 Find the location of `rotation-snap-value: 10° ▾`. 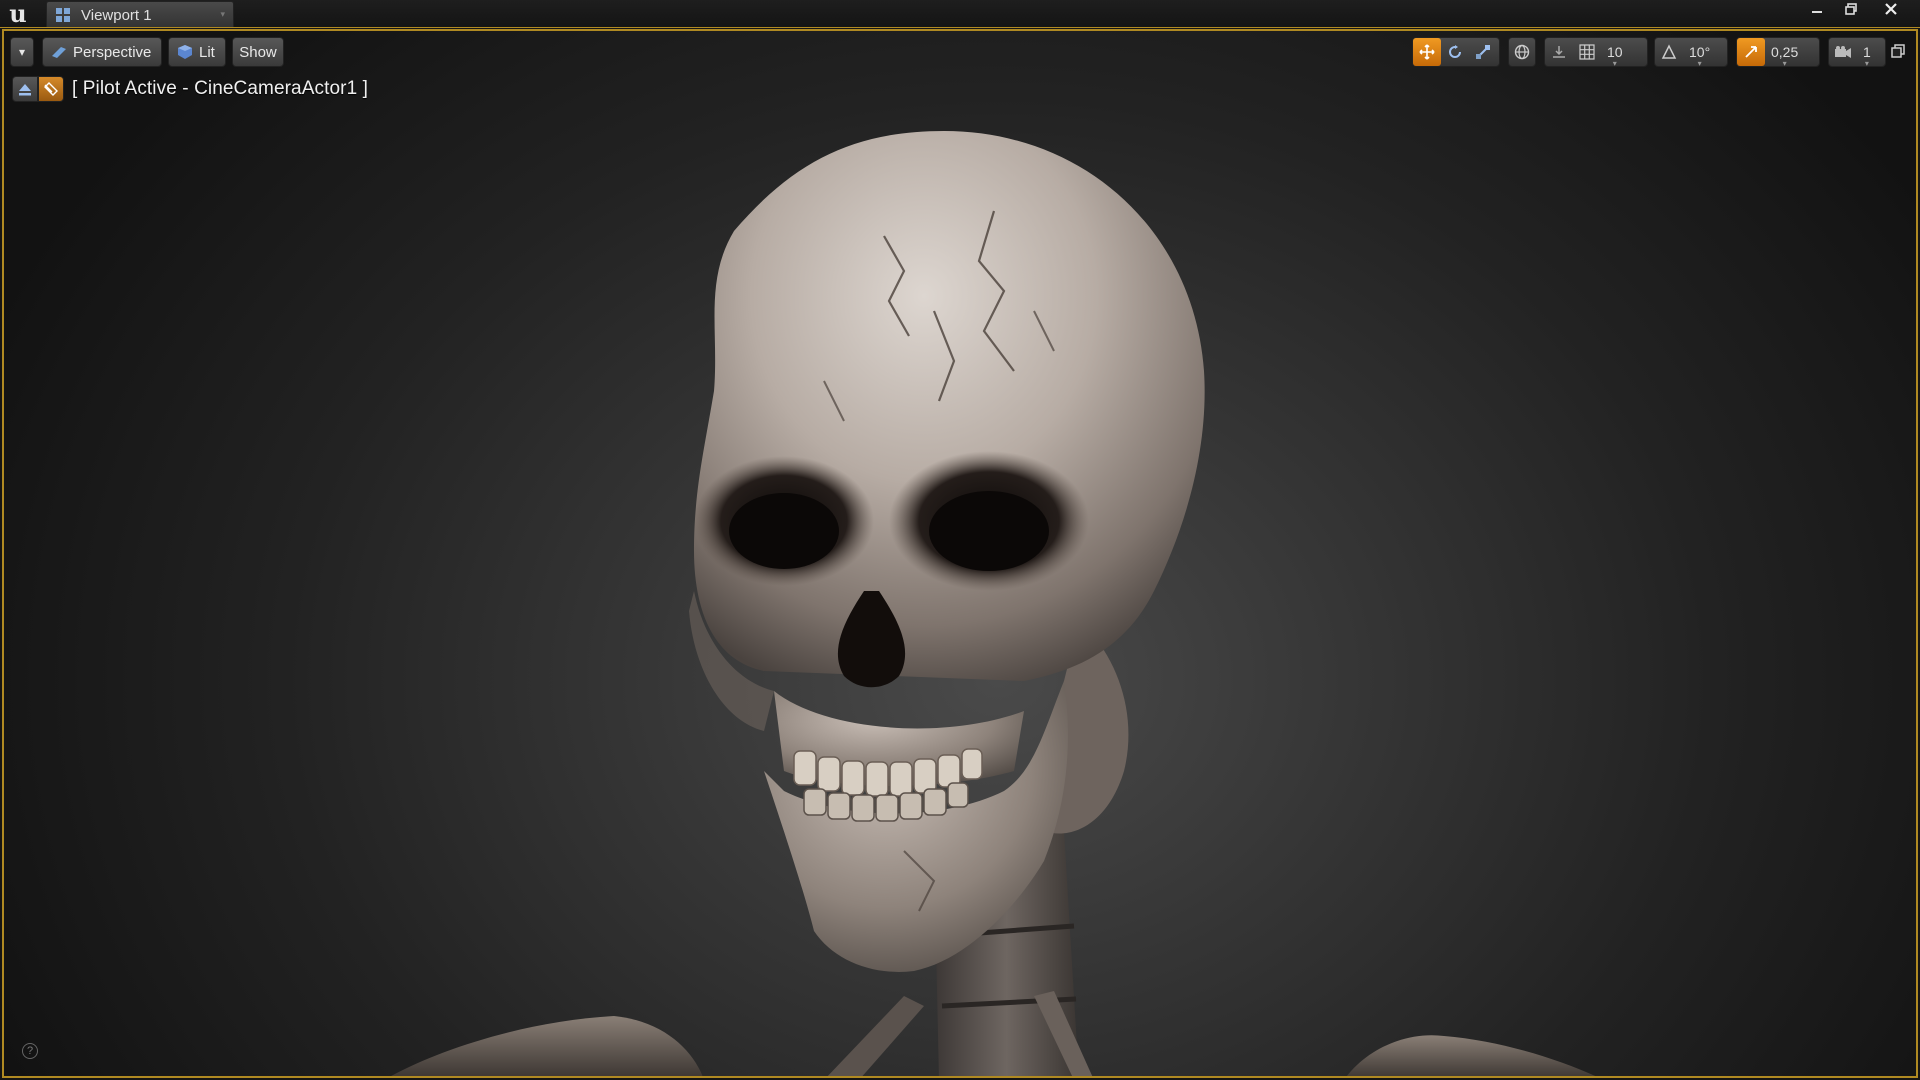

rotation-snap-value: 10° ▾ is located at coordinates (1699, 56).